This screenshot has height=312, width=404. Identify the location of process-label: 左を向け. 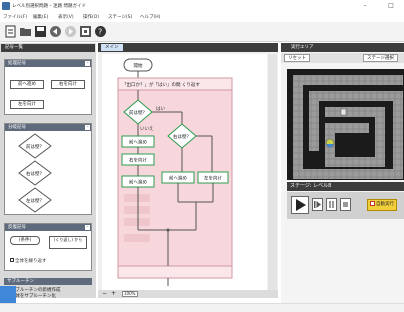
(213, 178).